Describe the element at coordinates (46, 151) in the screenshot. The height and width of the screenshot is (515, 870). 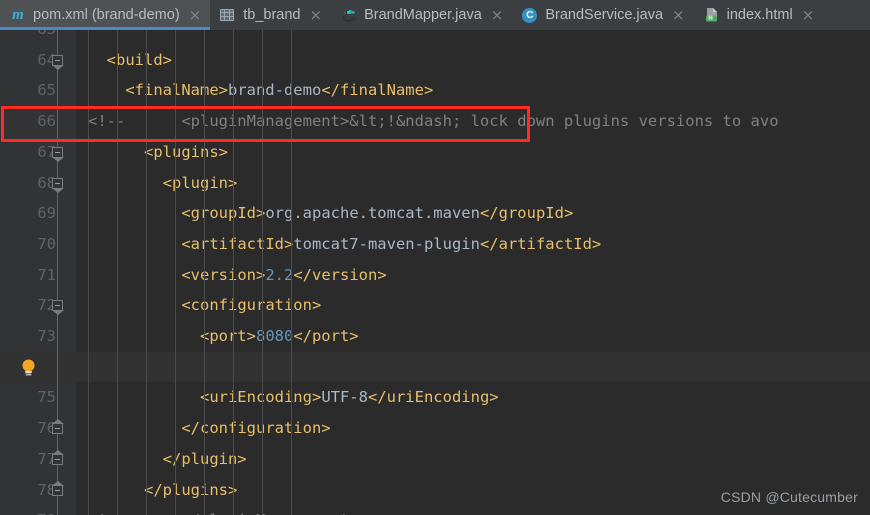
I see `line-number: 67` at that location.